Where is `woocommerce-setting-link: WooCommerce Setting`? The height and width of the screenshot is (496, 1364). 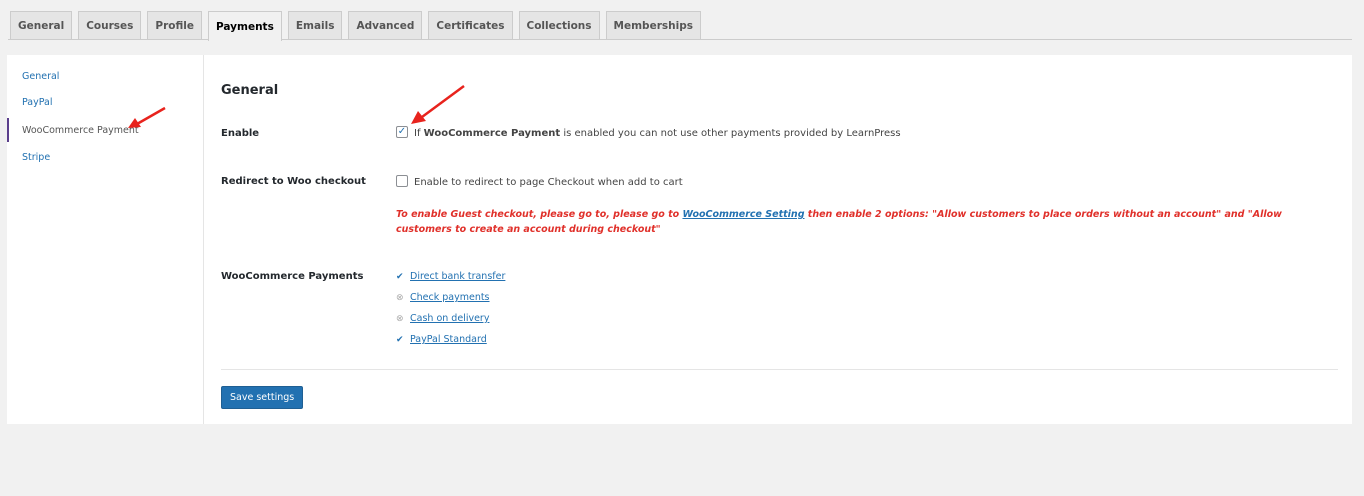
woocommerce-setting-link: WooCommerce Setting is located at coordinates (743, 214).